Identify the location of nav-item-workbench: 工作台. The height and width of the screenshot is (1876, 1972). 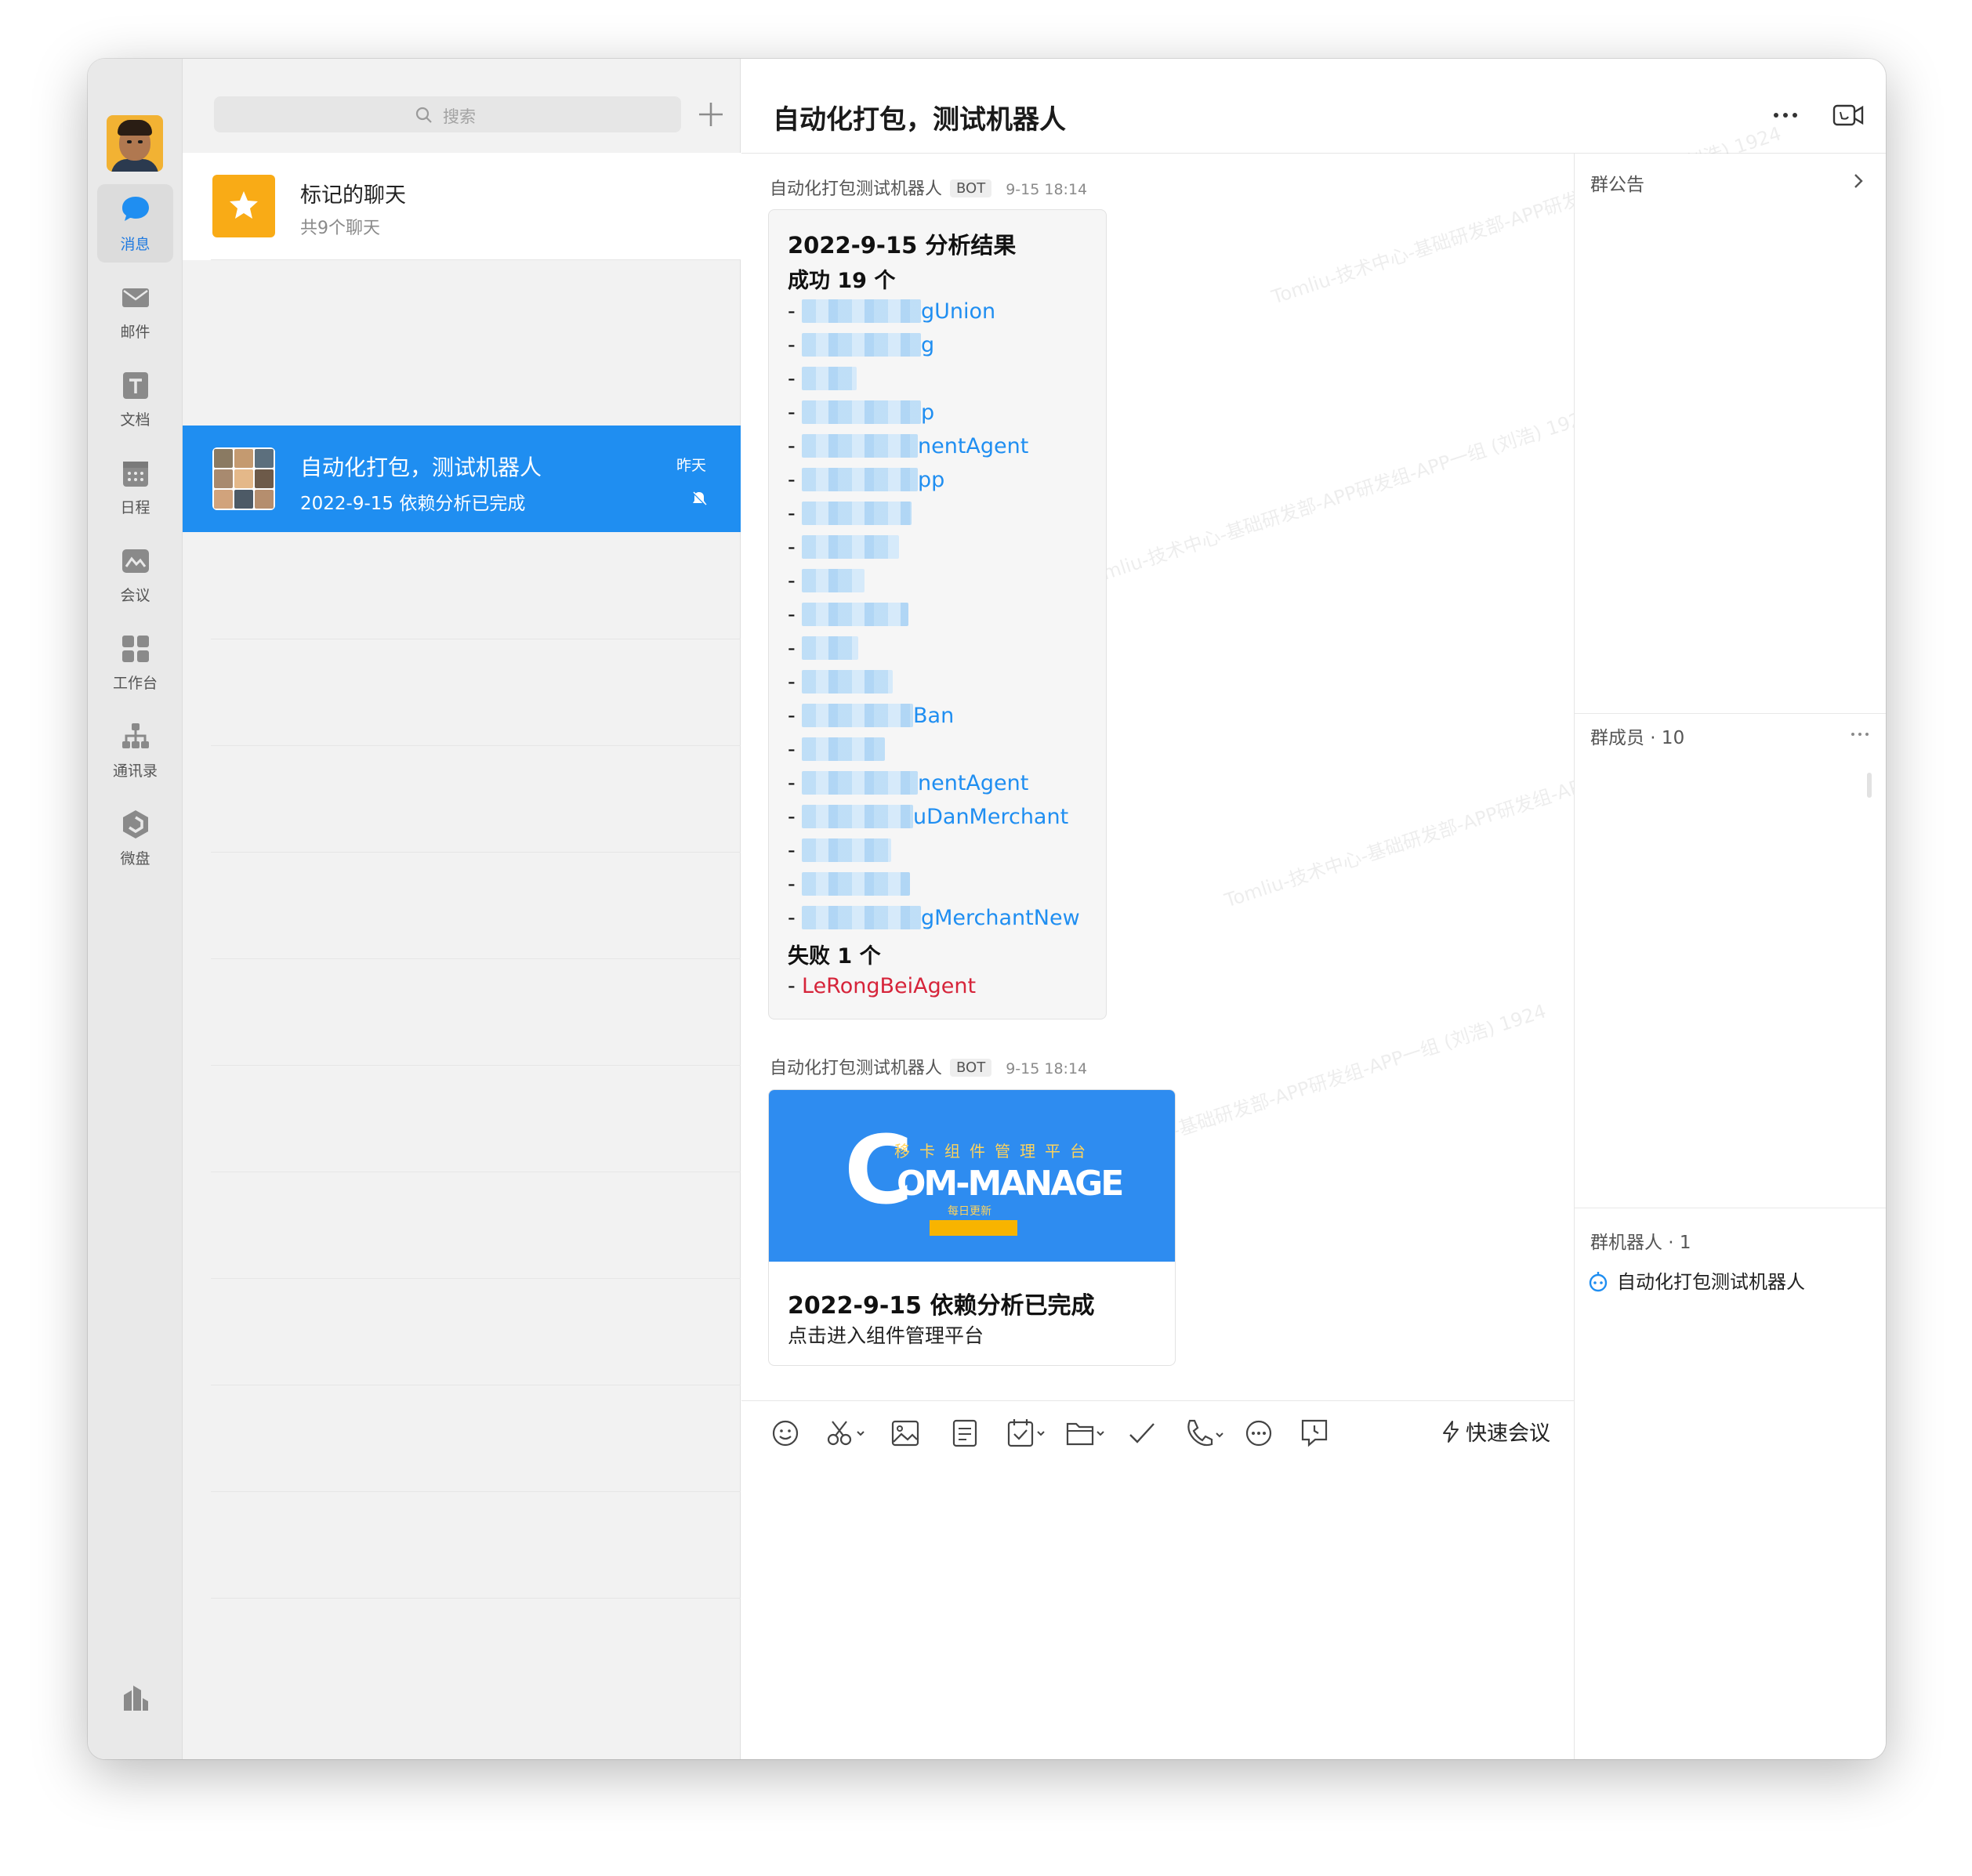
(135, 662).